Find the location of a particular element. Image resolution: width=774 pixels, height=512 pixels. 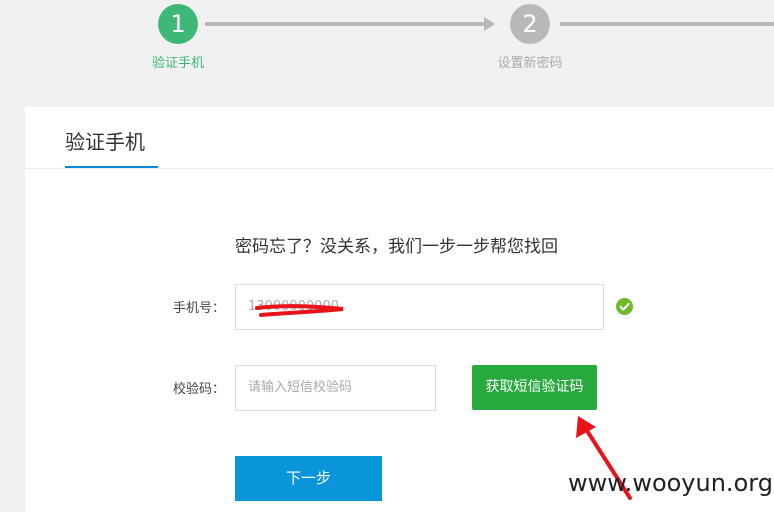

step-1-number: 1 is located at coordinates (178, 24).